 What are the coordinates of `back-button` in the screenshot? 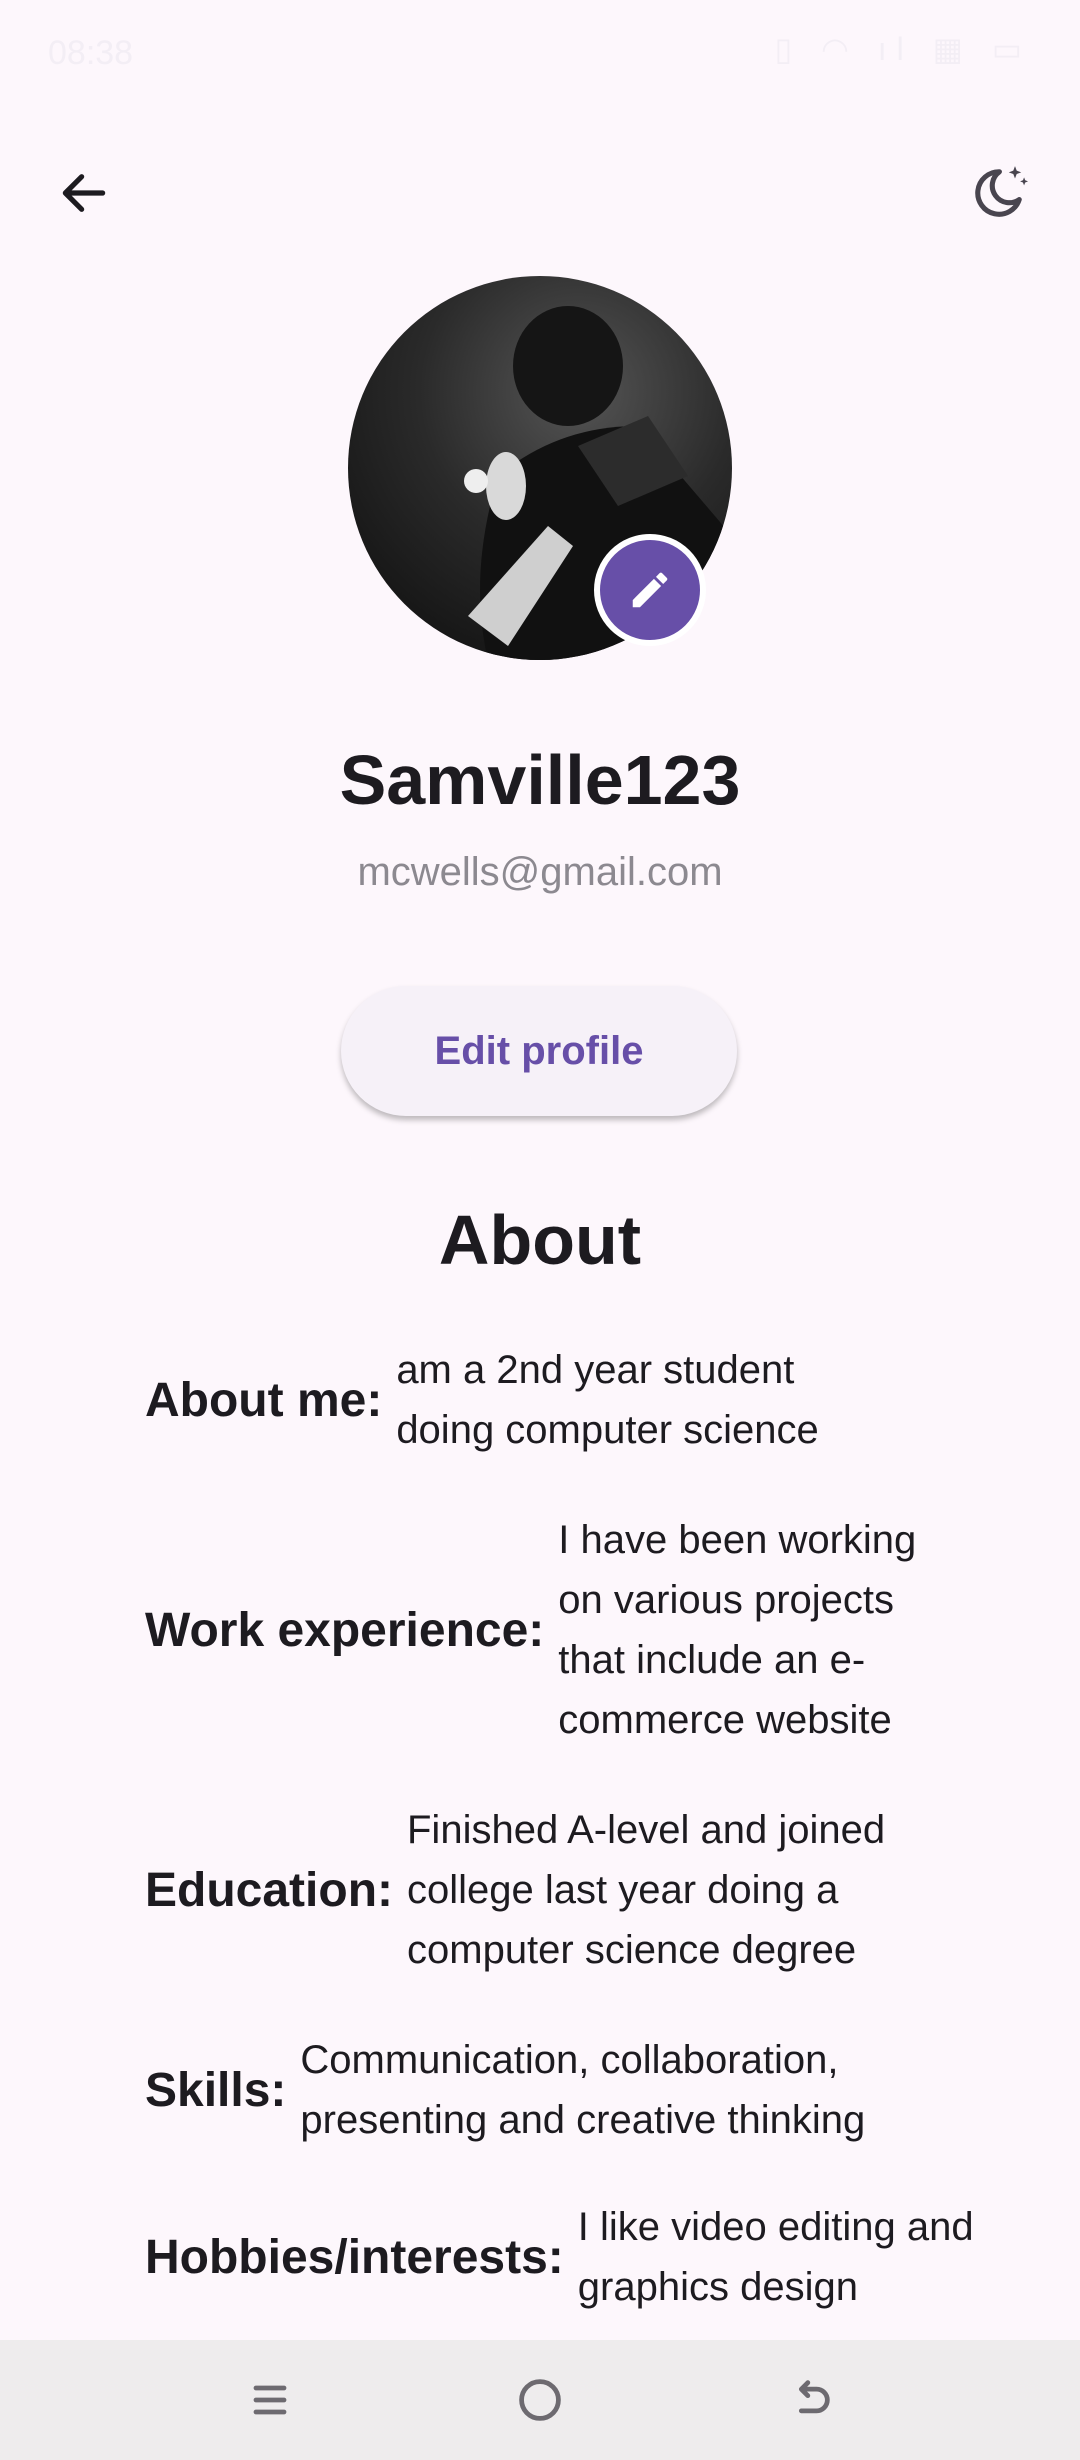 It's located at (84, 193).